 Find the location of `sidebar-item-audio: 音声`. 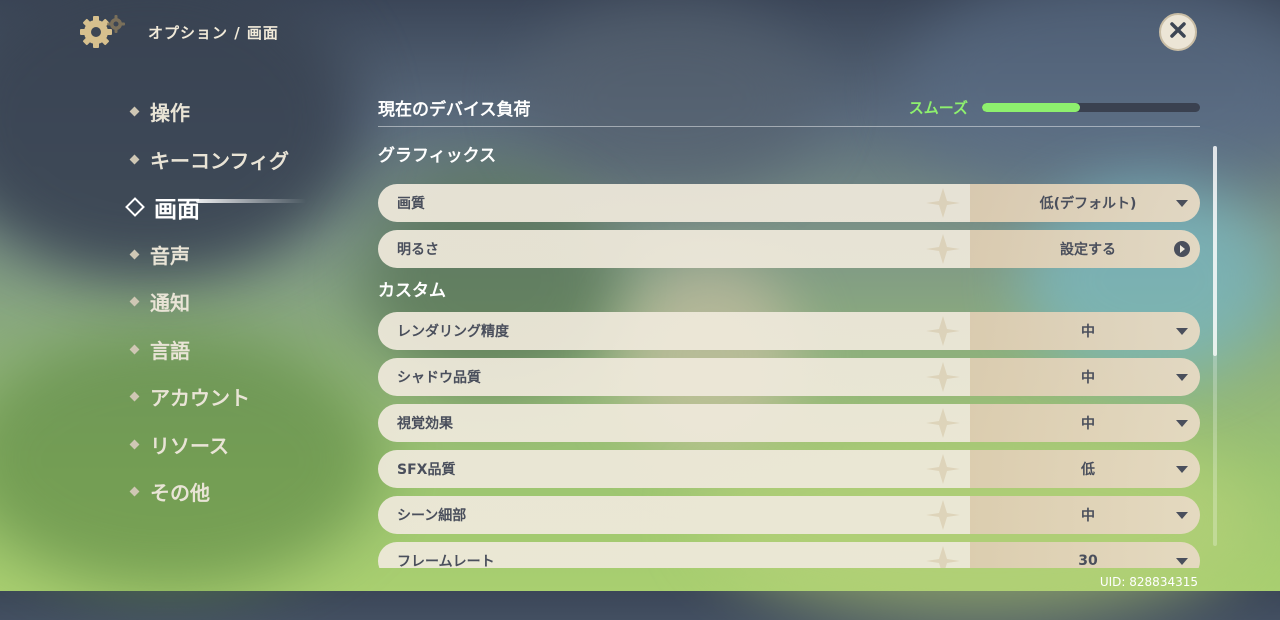

sidebar-item-audio: 音声 is located at coordinates (208, 255).